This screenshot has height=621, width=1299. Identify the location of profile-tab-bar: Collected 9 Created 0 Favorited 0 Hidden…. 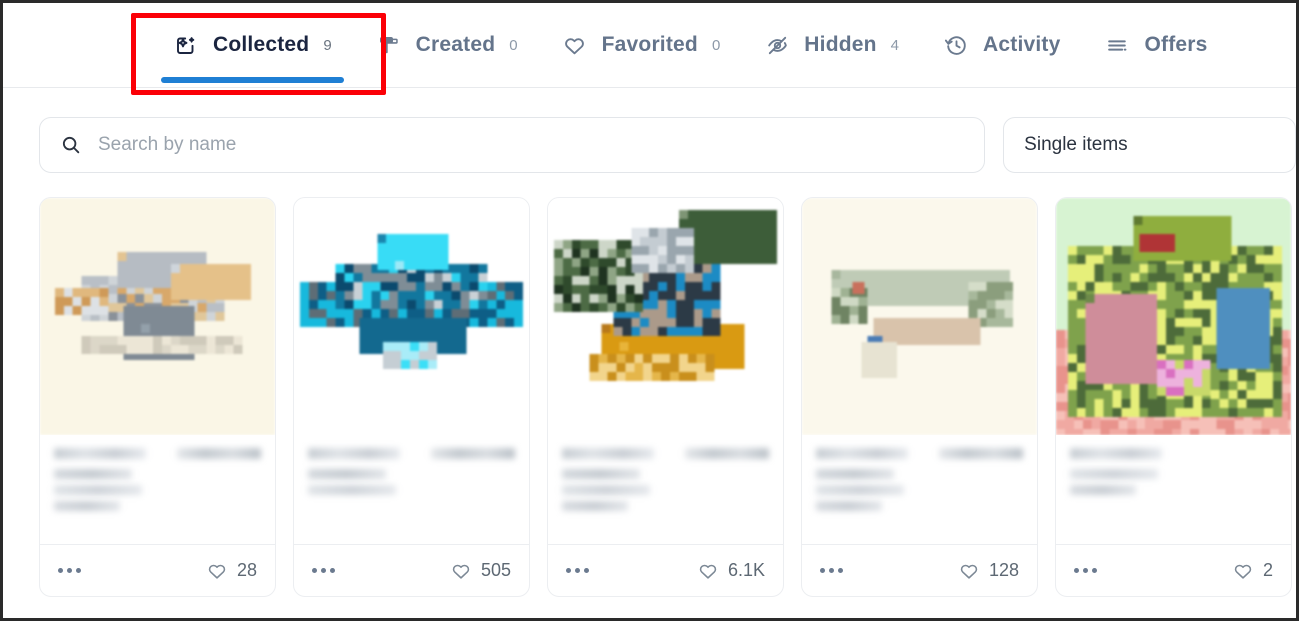
(649, 45).